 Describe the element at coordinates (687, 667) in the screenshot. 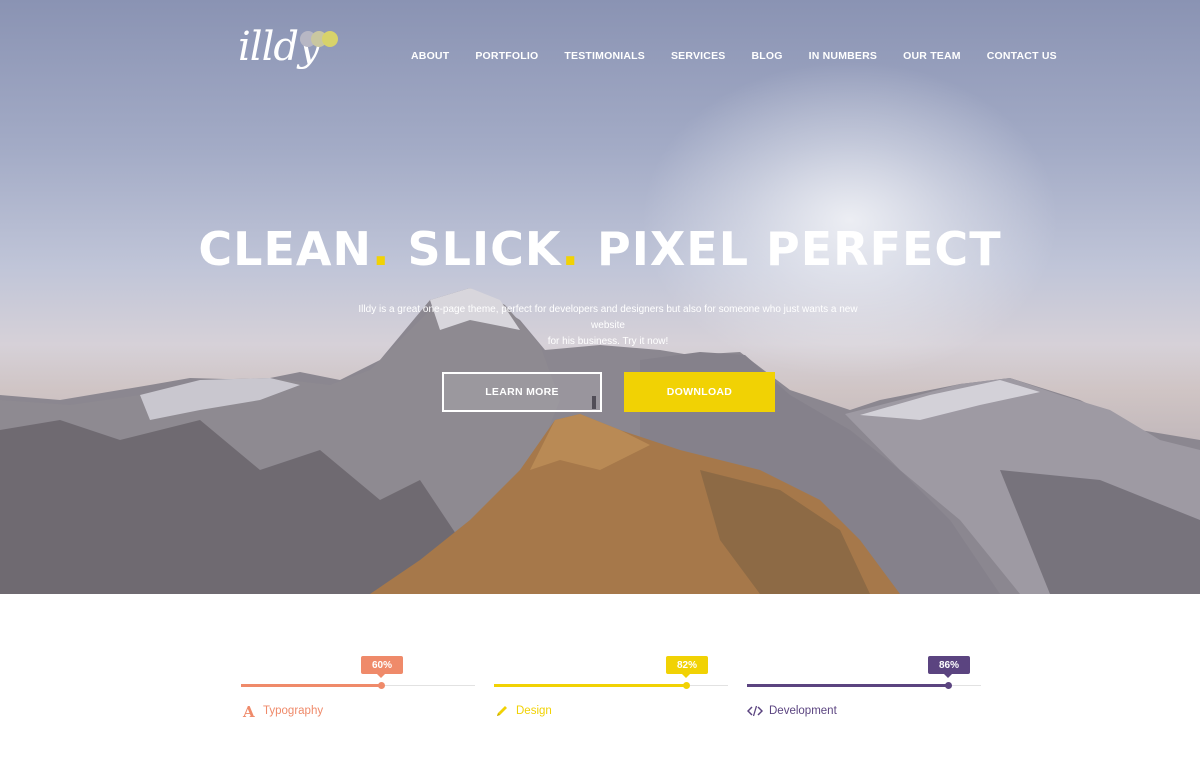

I see `skill-percent-badge: 82%` at that location.